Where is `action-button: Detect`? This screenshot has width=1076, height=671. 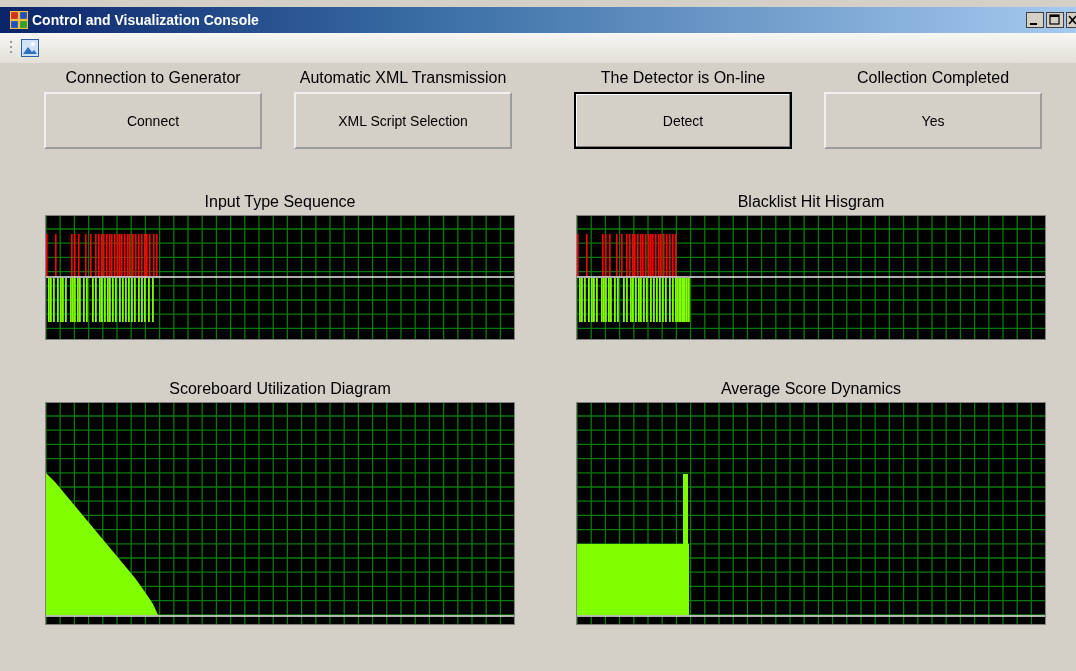
action-button: Detect is located at coordinates (683, 120).